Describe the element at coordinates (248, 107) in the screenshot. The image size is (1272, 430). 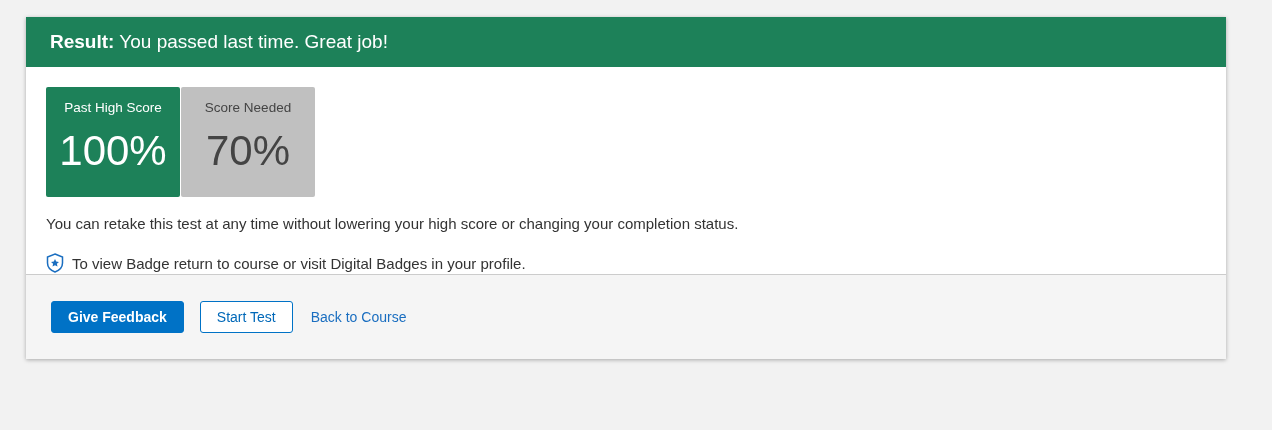
I see `score-label: Score Needed` at that location.